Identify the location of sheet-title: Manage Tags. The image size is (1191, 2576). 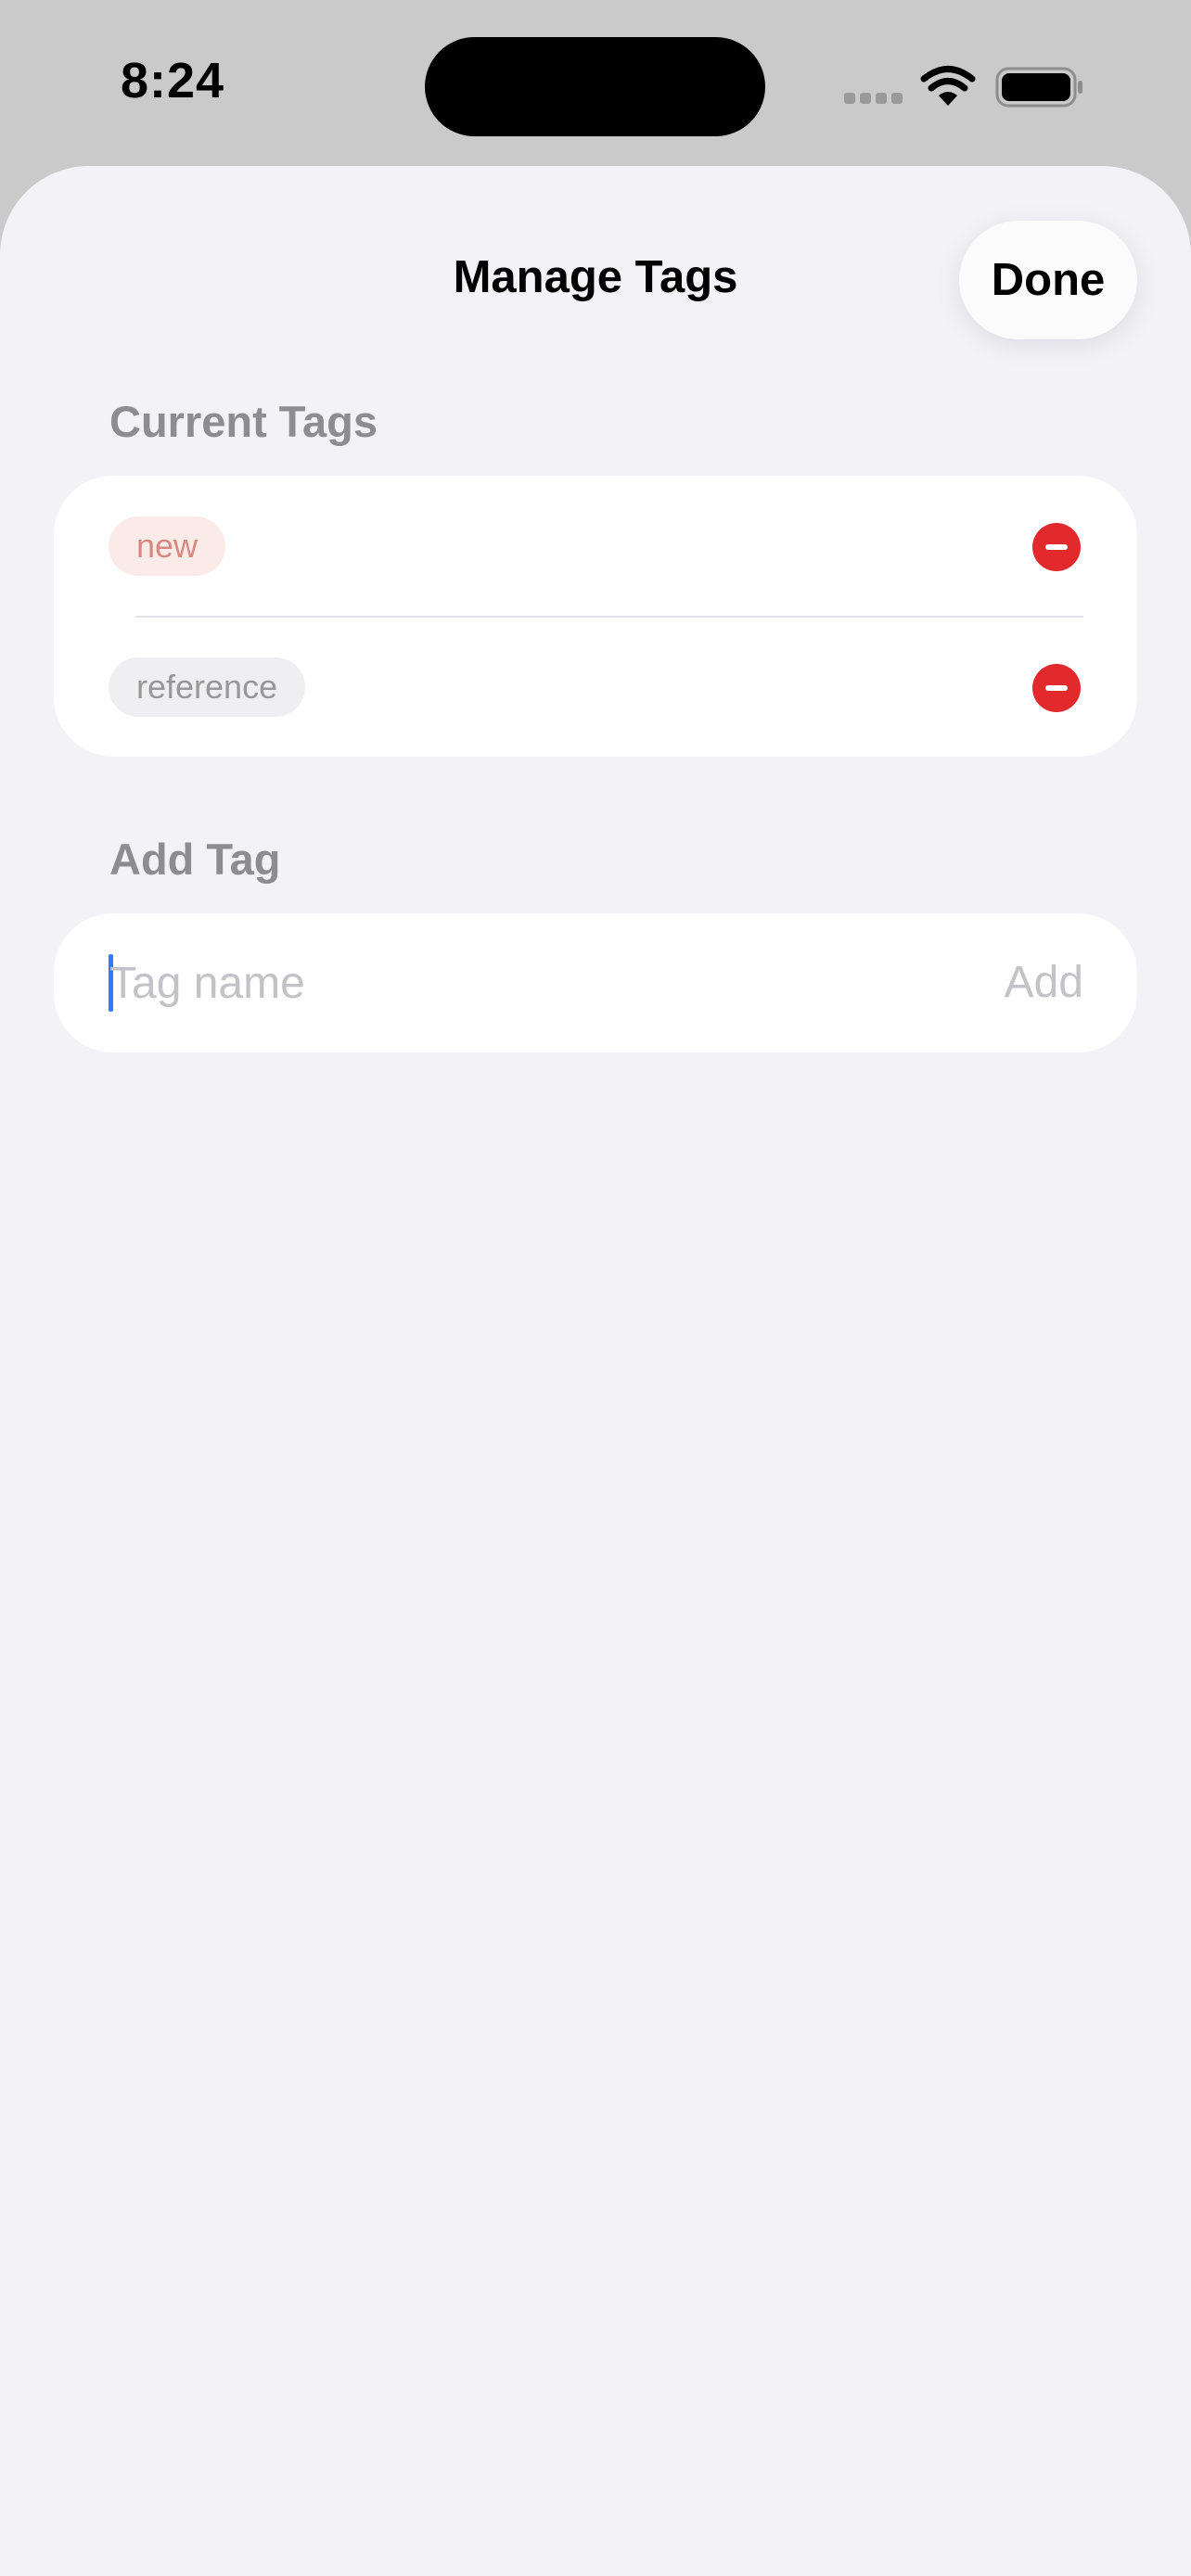
(595, 277).